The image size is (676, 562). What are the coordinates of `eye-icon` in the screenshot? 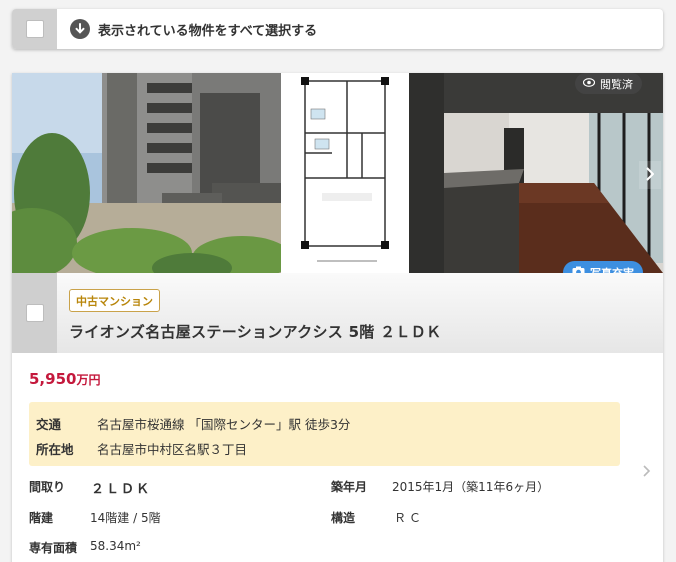 It's located at (589, 83).